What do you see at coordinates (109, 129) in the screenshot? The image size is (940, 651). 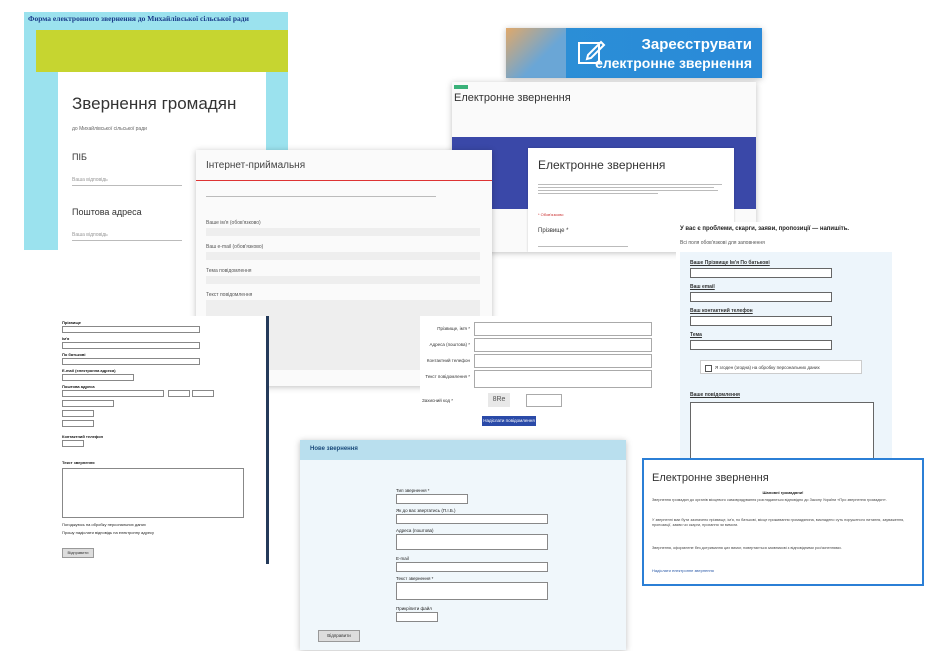 I see `form-subtitle: до Михайлівської сільської ради` at bounding box center [109, 129].